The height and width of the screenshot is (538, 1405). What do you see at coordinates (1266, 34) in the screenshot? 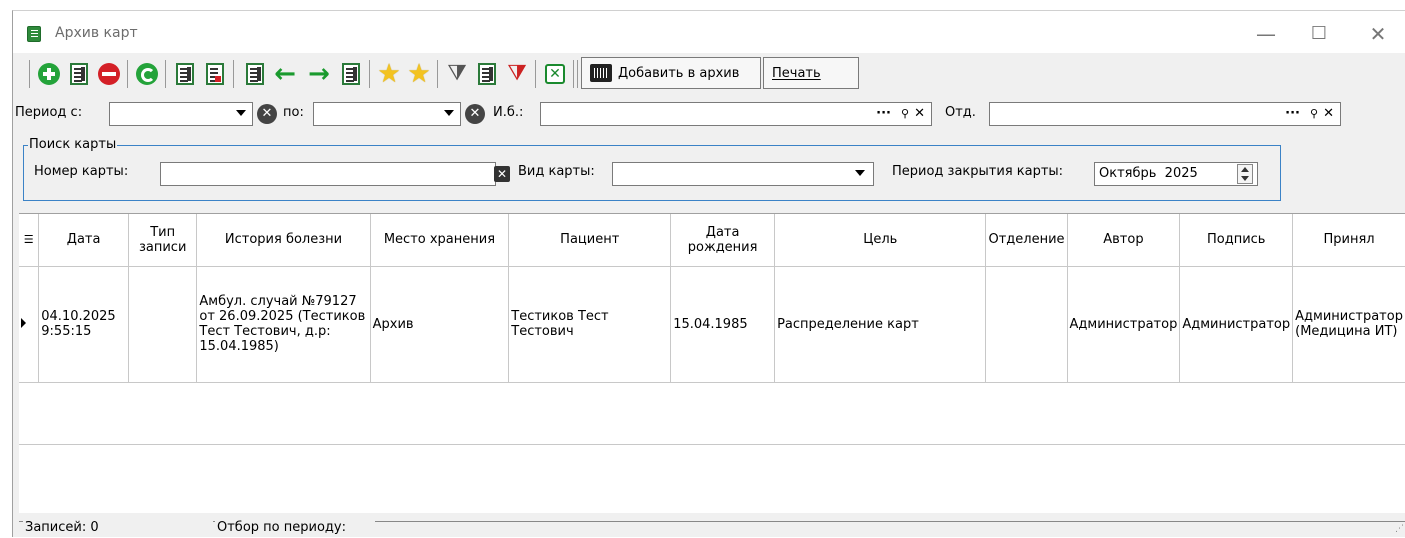
I see `minimize-button: —` at bounding box center [1266, 34].